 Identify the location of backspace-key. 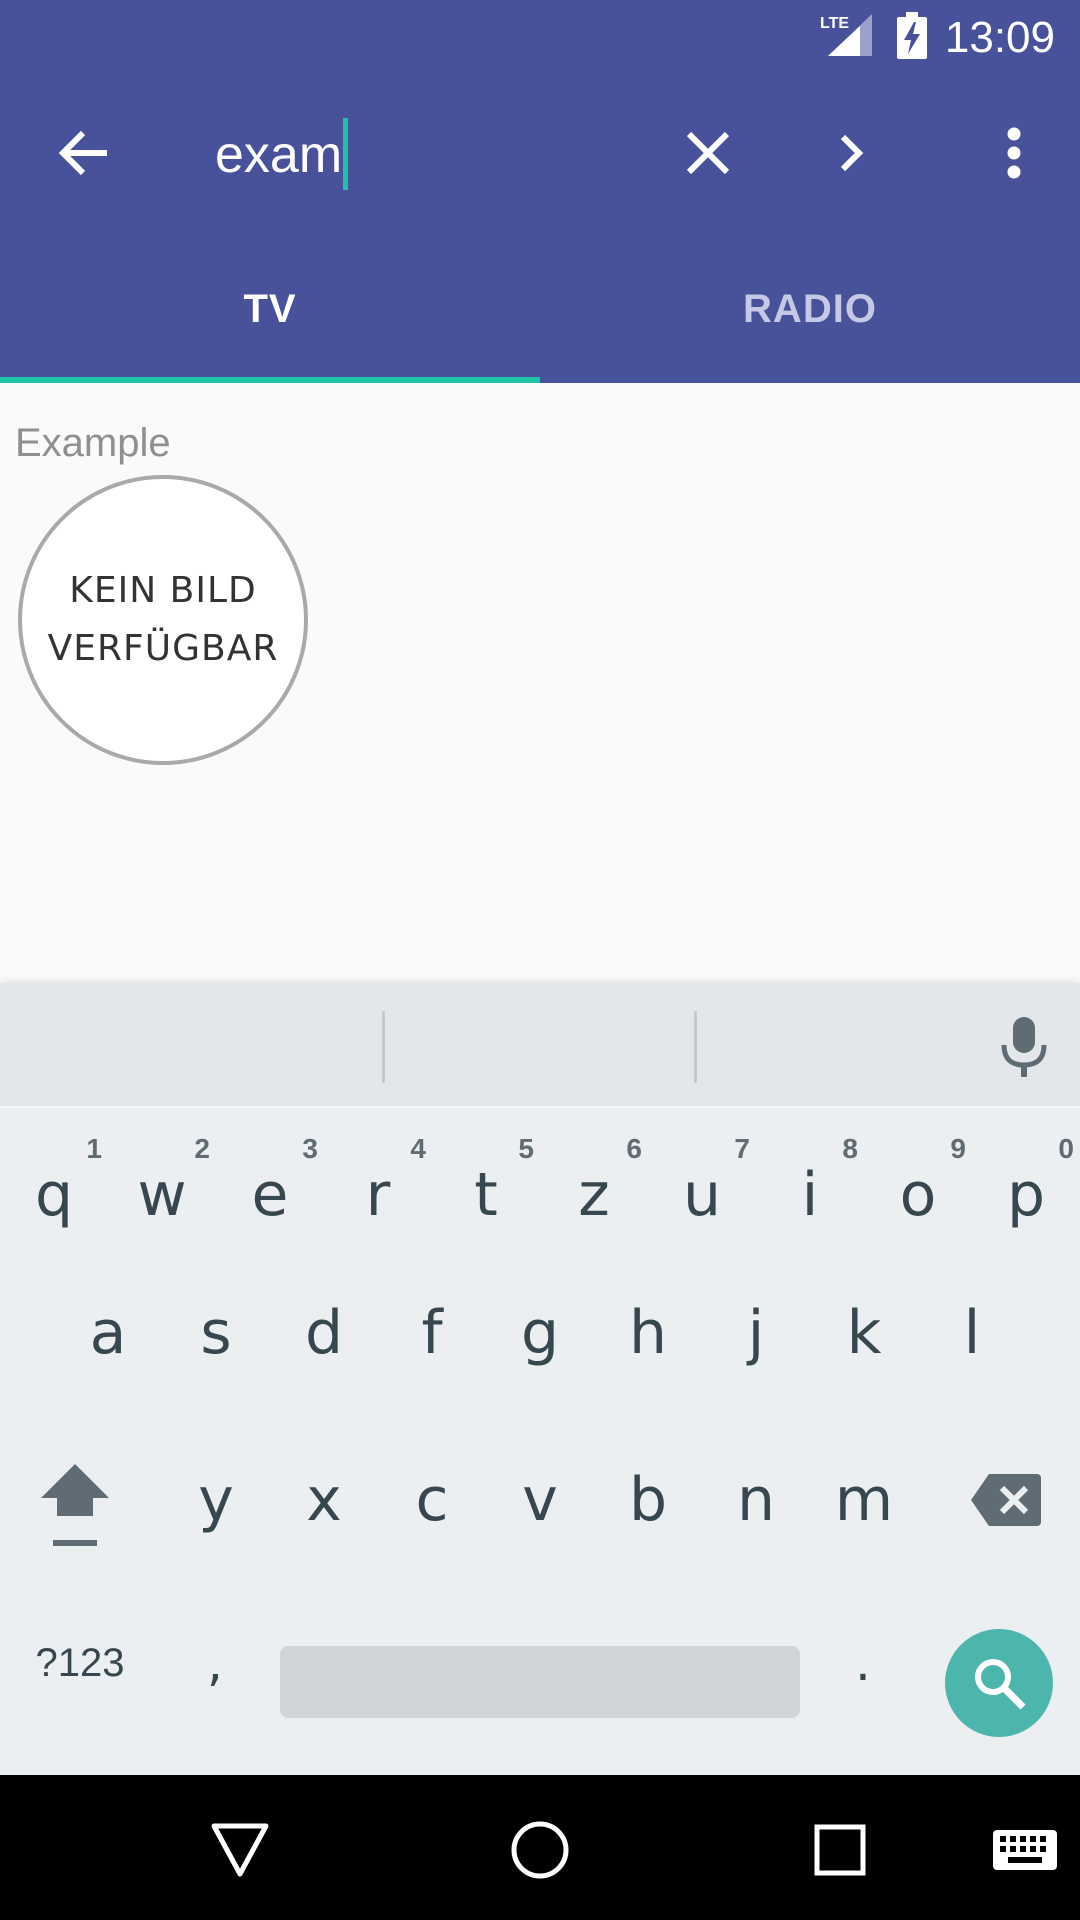
(1006, 1500).